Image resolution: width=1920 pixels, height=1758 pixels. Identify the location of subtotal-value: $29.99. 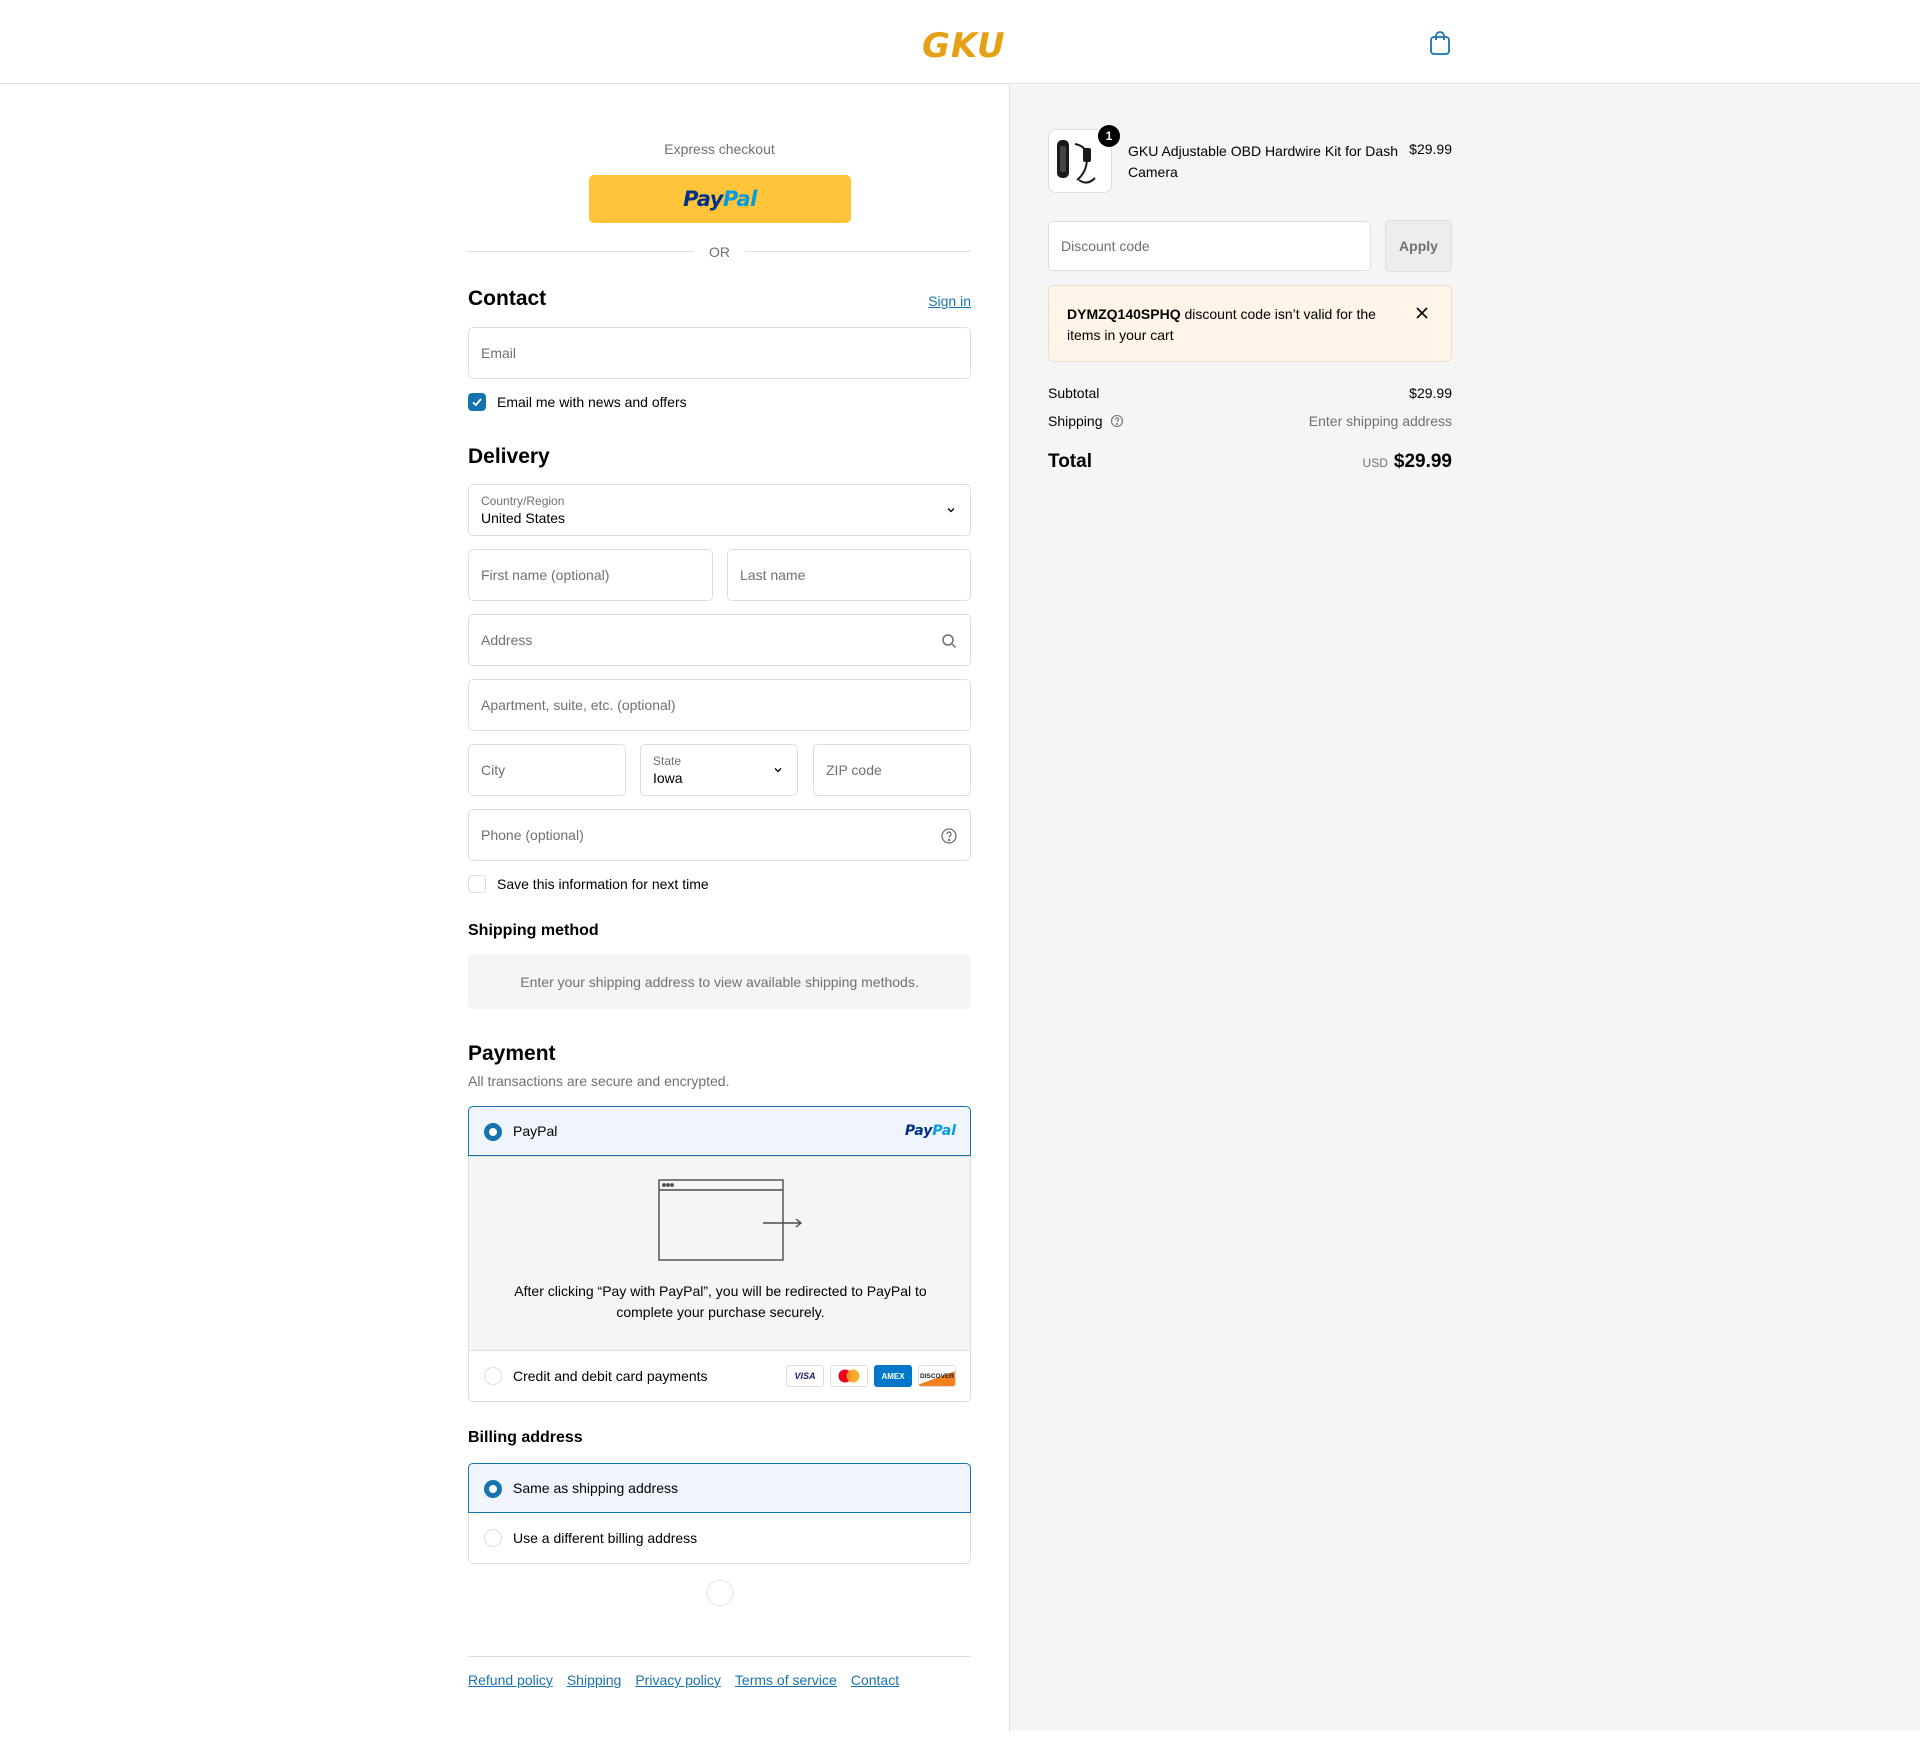
(1430, 393).